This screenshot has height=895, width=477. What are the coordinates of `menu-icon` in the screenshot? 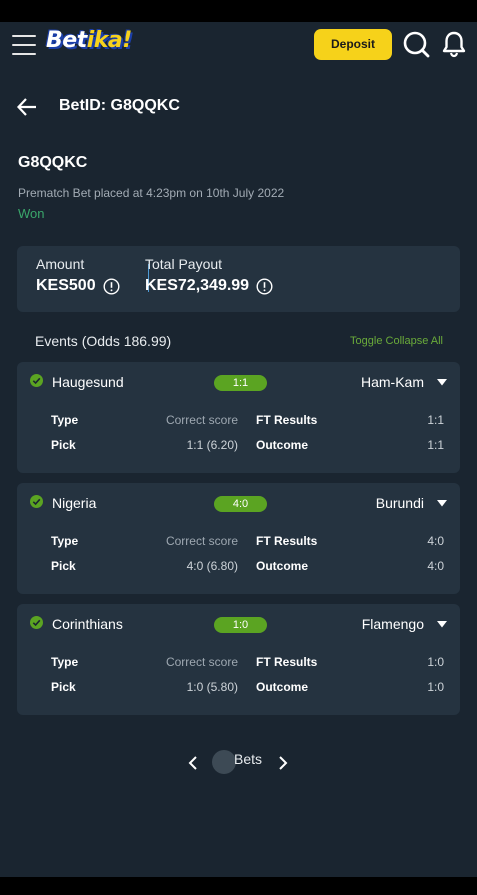 It's located at (24, 45).